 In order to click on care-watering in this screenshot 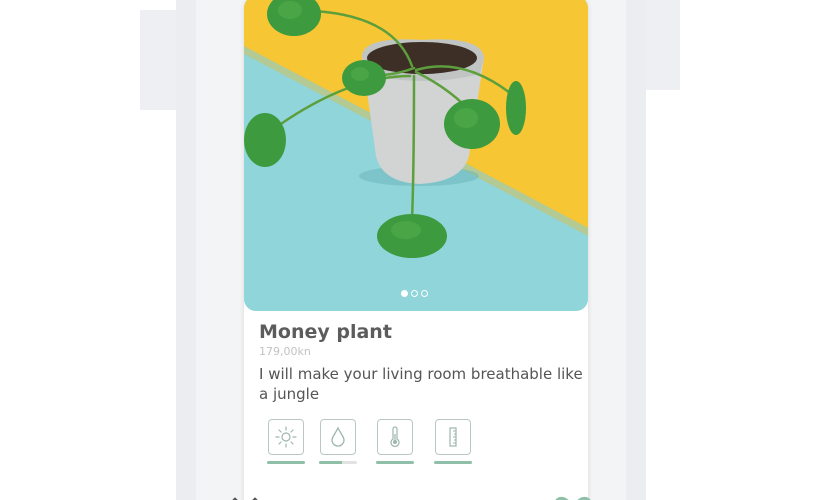, I will do `click(338, 441)`.